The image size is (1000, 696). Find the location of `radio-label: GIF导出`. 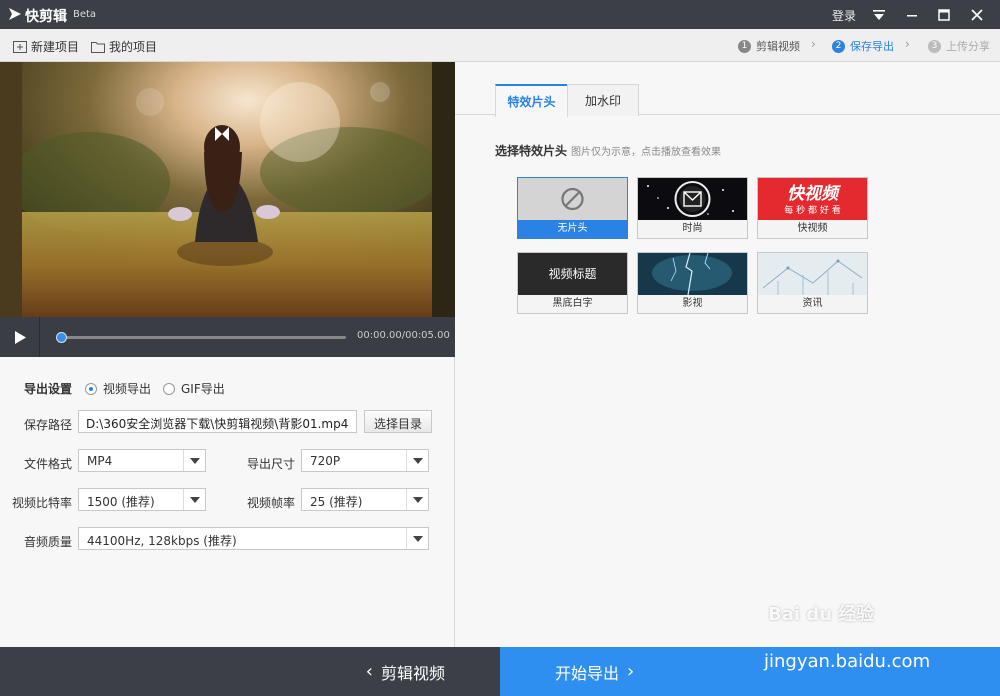

radio-label: GIF导出 is located at coordinates (203, 389).